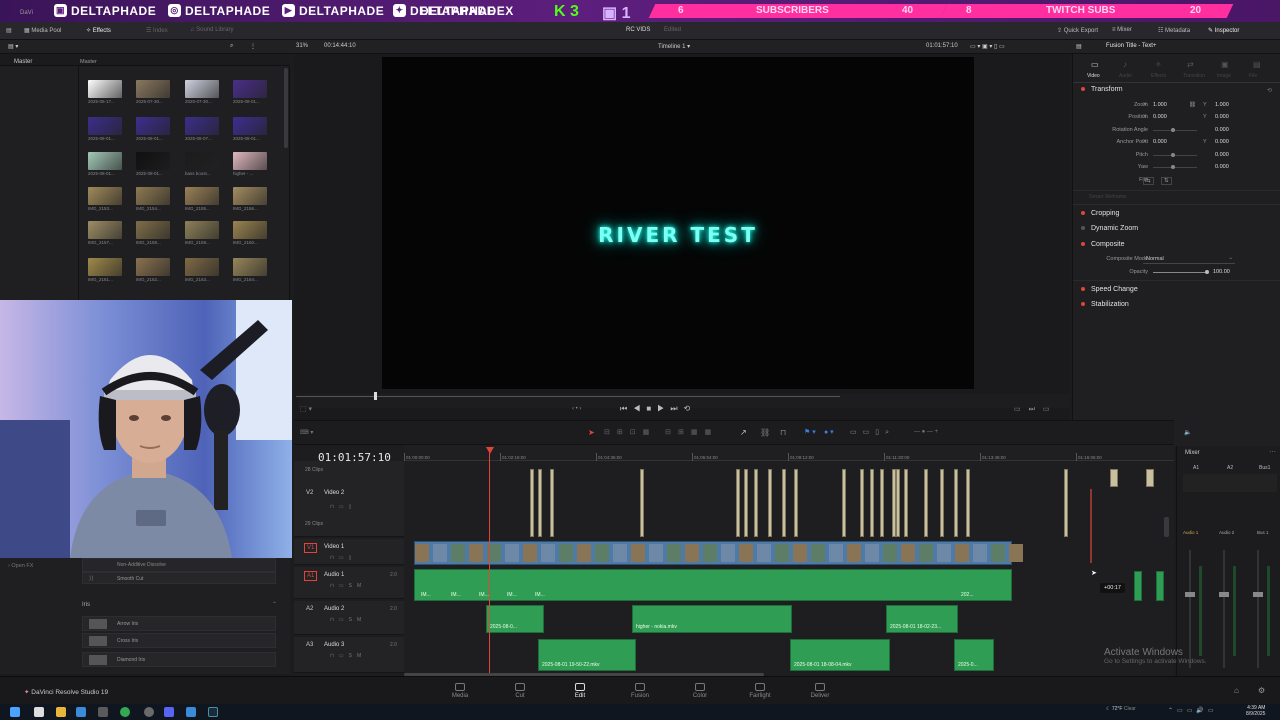 The width and height of the screenshot is (1280, 720). I want to click on collapse-icon: ⌃, so click(274, 604).